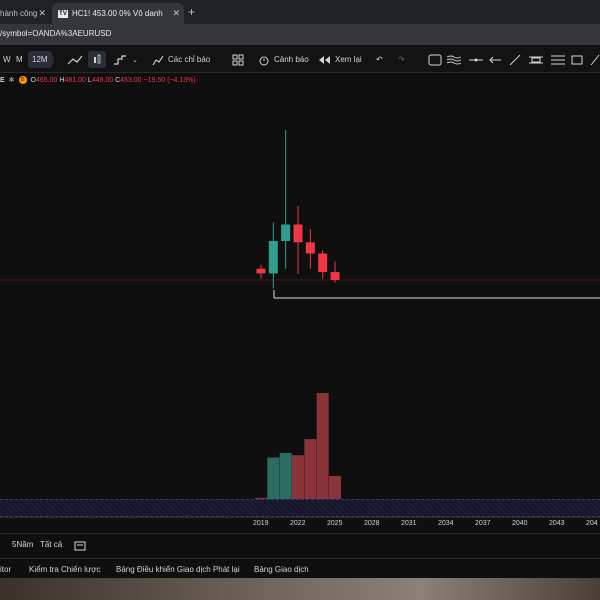 The width and height of the screenshot is (600, 600). I want to click on candle-chart-icon, so click(97, 59).